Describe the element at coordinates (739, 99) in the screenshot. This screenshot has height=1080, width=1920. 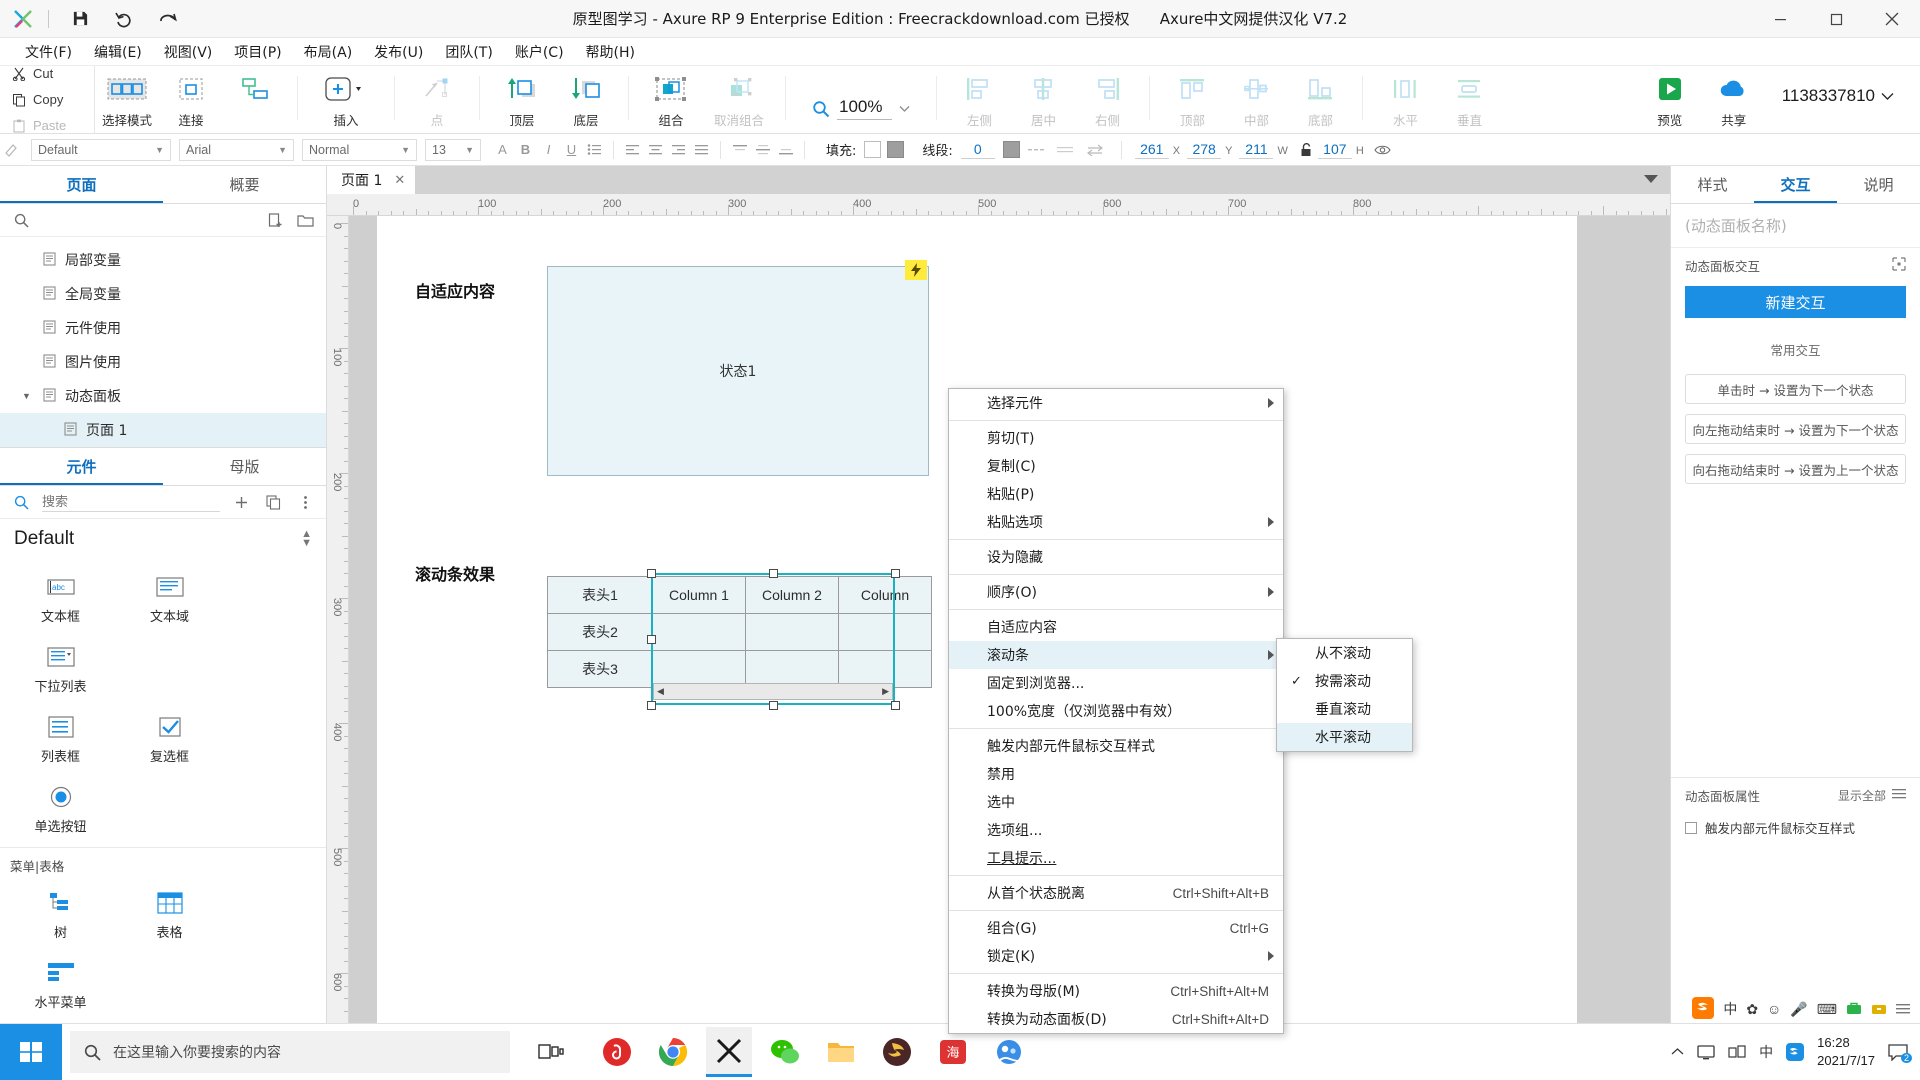
I see `ungroup-button: 取消组合` at that location.